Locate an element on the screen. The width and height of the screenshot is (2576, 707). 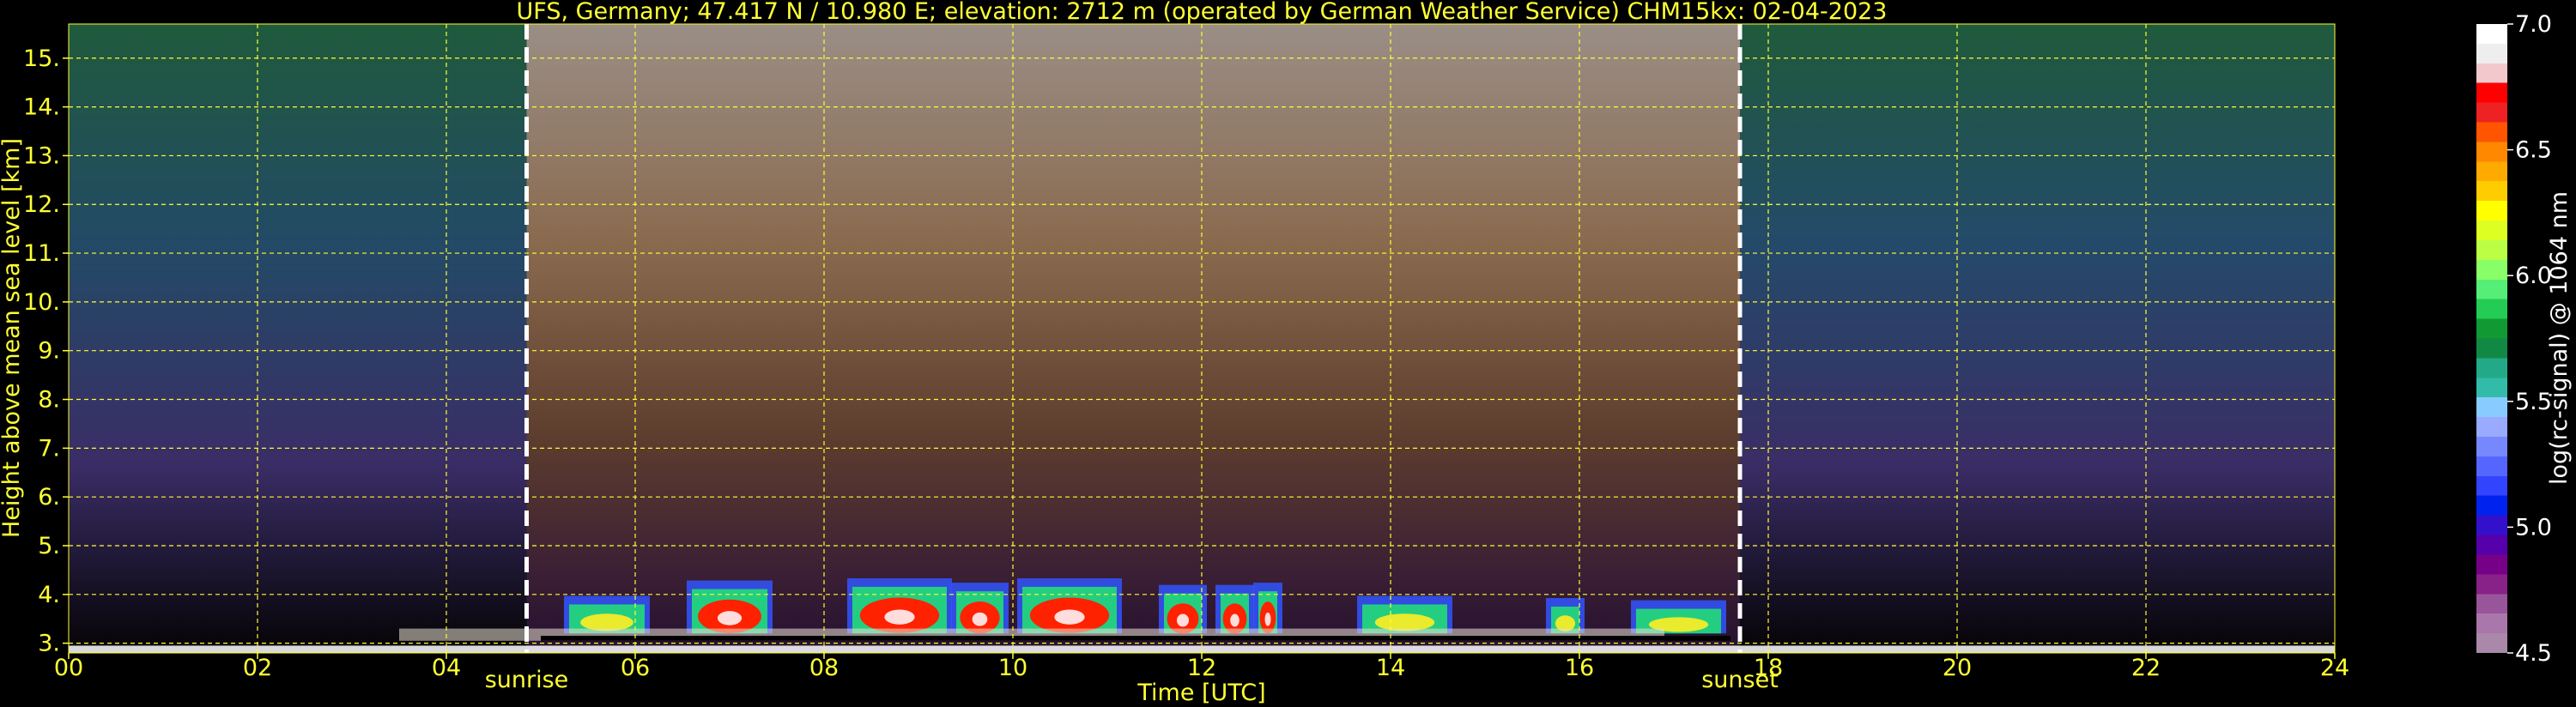
y-tick-label: 5. is located at coordinates (49, 546).